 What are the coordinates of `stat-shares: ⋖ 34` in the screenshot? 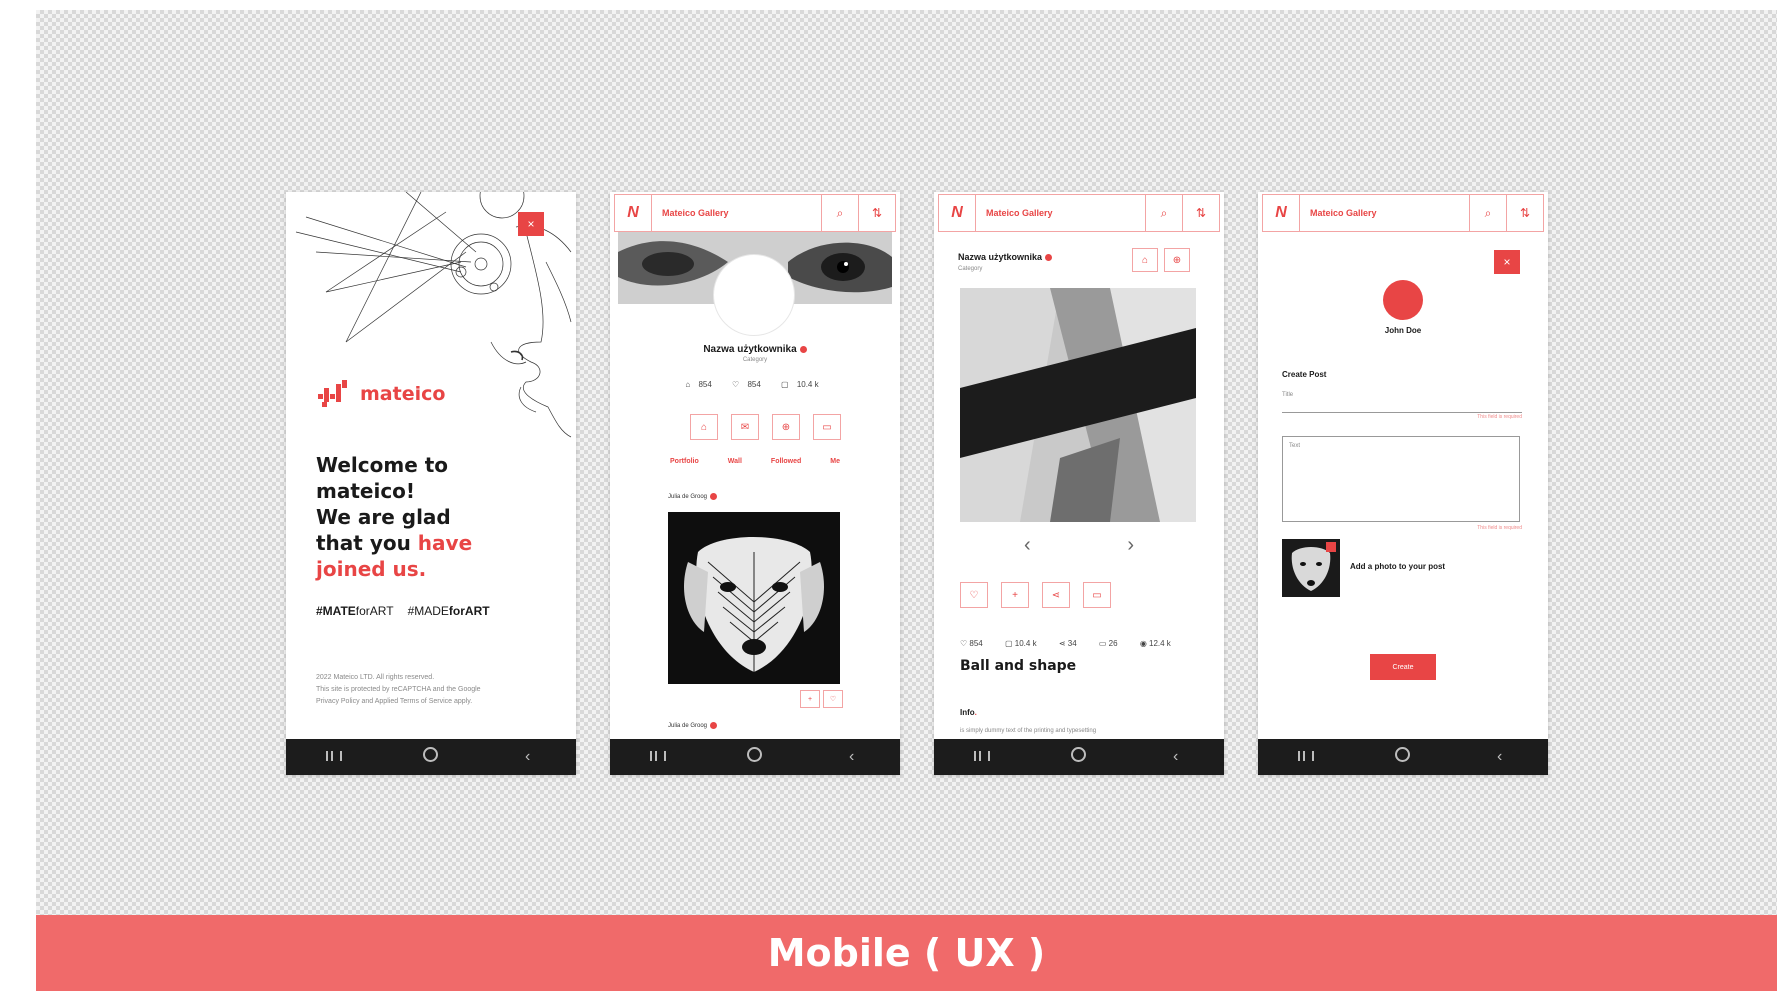 It's located at (1067, 643).